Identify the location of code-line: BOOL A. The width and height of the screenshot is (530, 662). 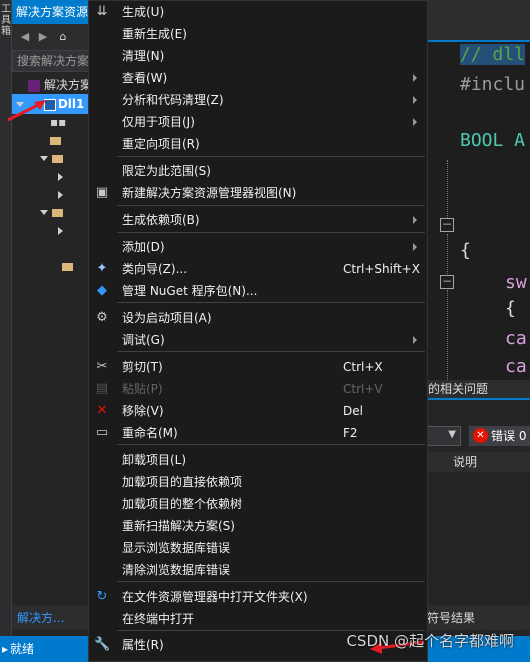
(493, 140).